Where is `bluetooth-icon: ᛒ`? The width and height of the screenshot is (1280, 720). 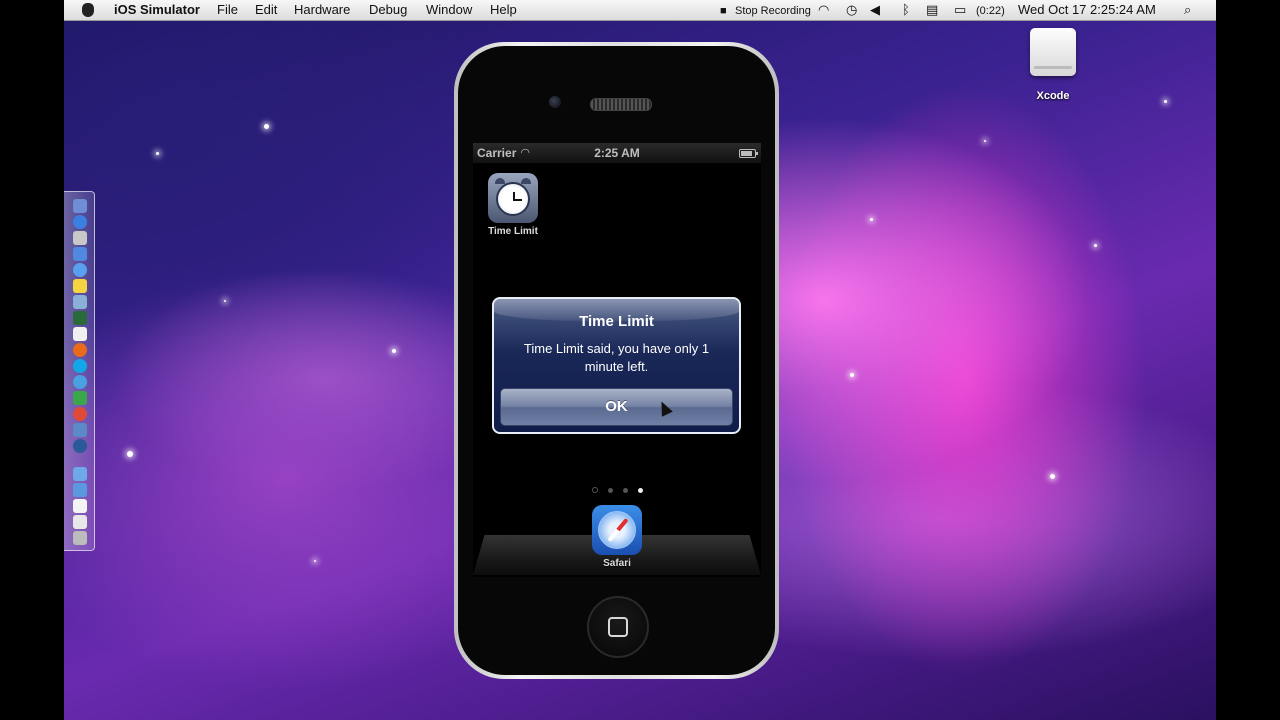
bluetooth-icon: ᛒ is located at coordinates (906, 10).